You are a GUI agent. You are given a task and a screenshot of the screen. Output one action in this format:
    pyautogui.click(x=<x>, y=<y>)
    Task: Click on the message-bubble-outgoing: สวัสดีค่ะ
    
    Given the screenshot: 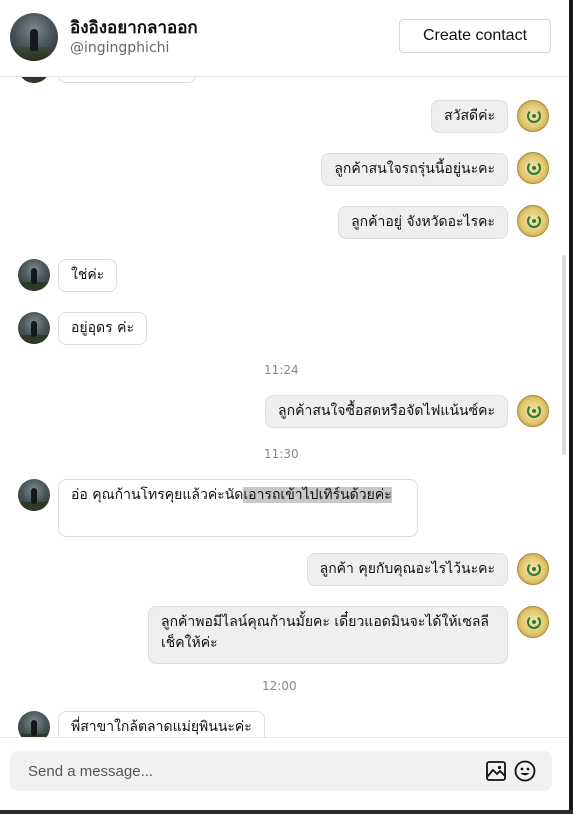 What is the action you would take?
    pyautogui.click(x=469, y=116)
    